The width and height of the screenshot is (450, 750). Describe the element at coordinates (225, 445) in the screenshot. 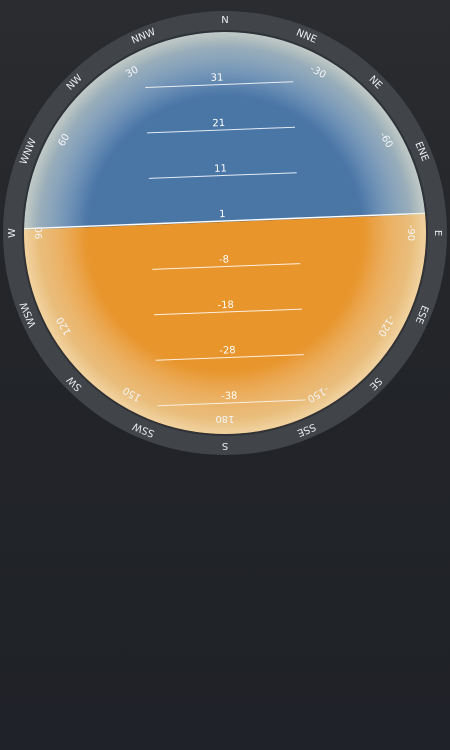

I see `compass-label-s: S` at that location.